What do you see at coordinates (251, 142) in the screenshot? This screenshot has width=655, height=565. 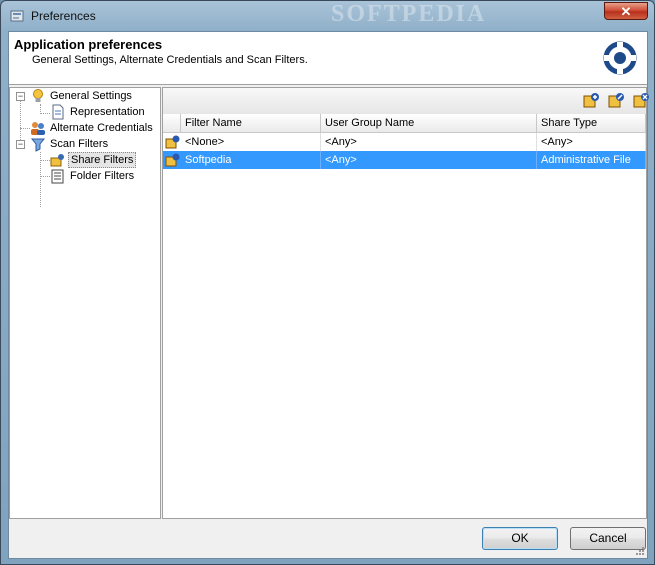 I see `cell-filter-name: <None>` at bounding box center [251, 142].